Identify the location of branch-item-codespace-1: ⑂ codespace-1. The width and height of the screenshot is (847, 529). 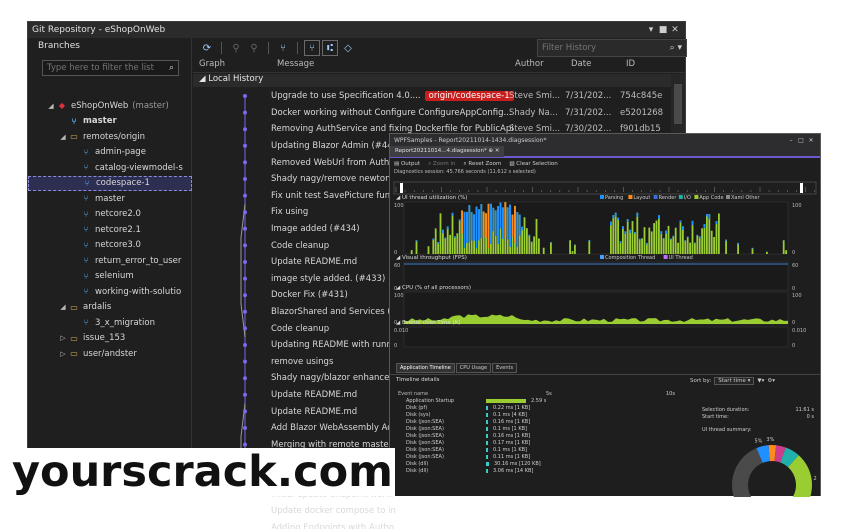
(110, 183).